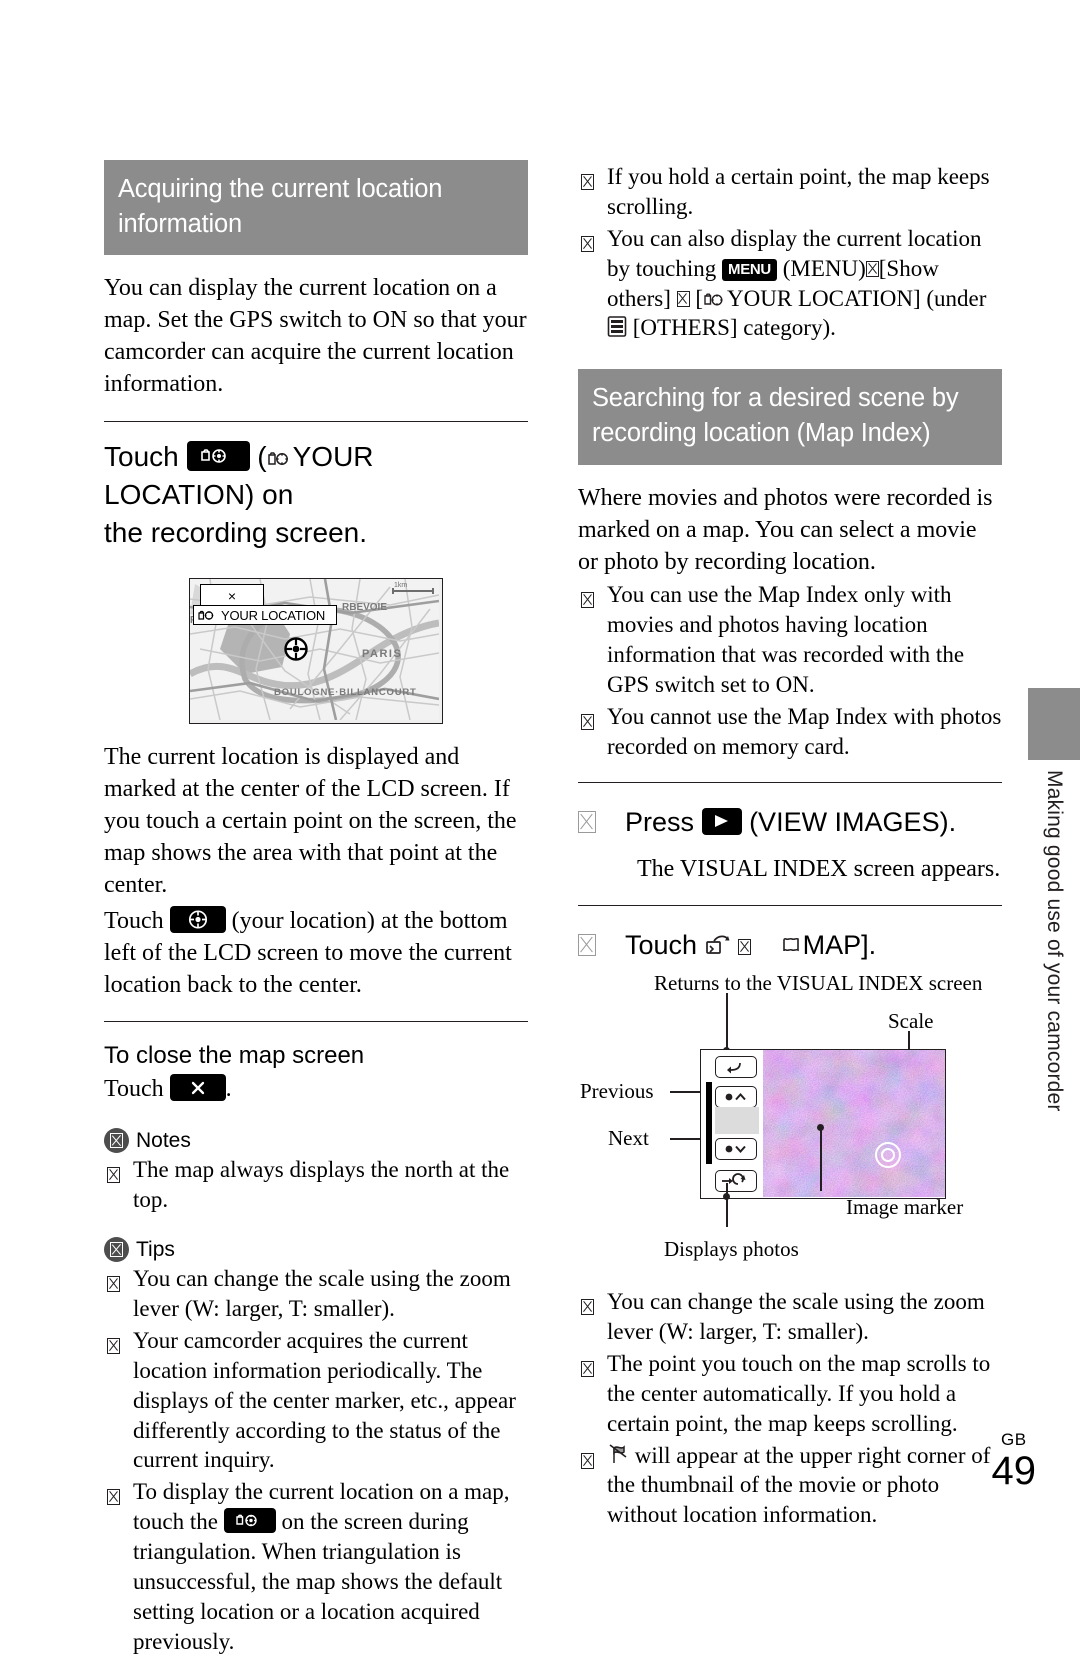  I want to click on map-your-location-badge: YOUR LOCATION, so click(265, 615).